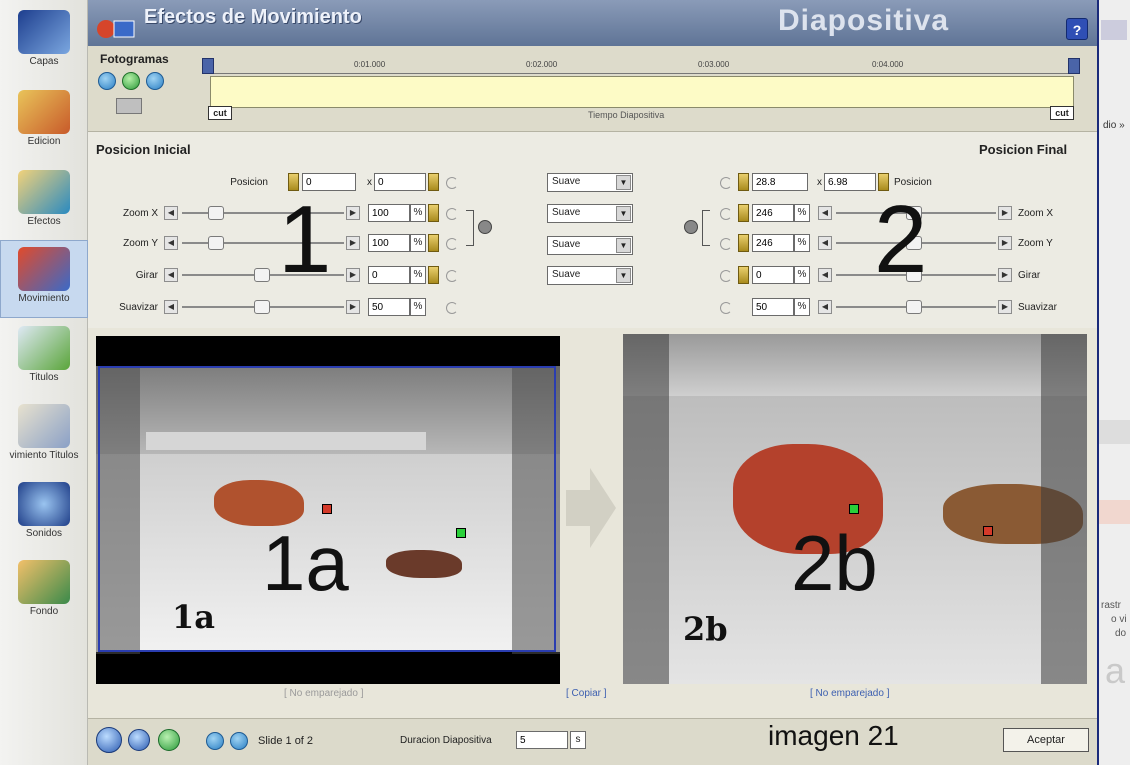  I want to click on accept-button: Aceptar, so click(1046, 740).